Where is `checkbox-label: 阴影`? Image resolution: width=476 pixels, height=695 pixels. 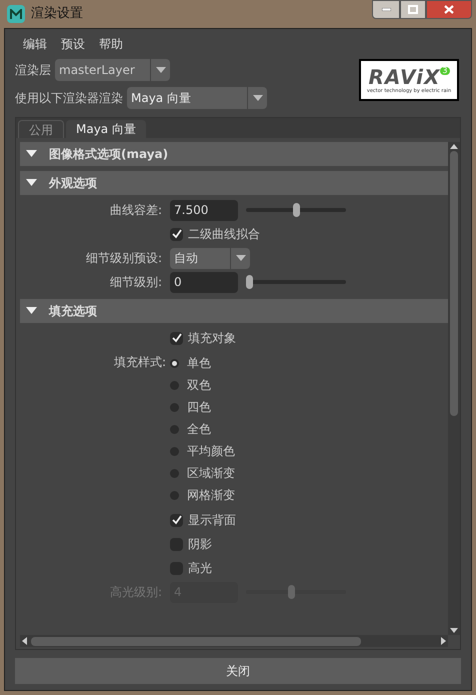 checkbox-label: 阴影 is located at coordinates (200, 544).